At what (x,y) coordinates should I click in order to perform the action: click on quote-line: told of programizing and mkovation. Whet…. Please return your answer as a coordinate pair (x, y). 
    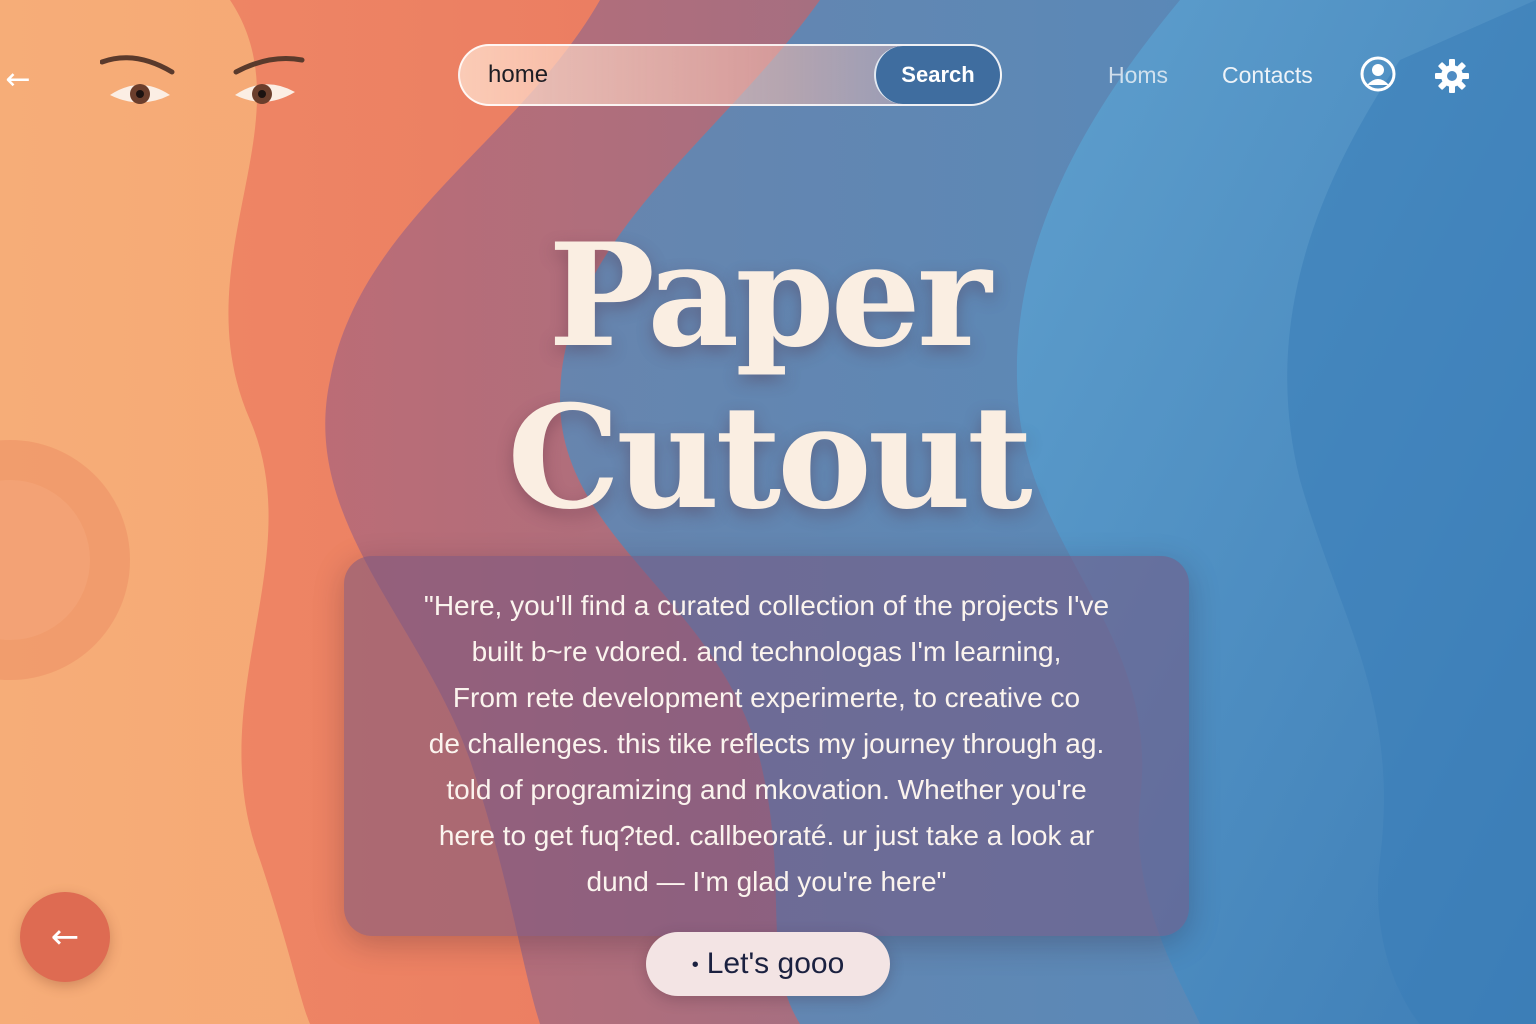
    Looking at the image, I should click on (766, 789).